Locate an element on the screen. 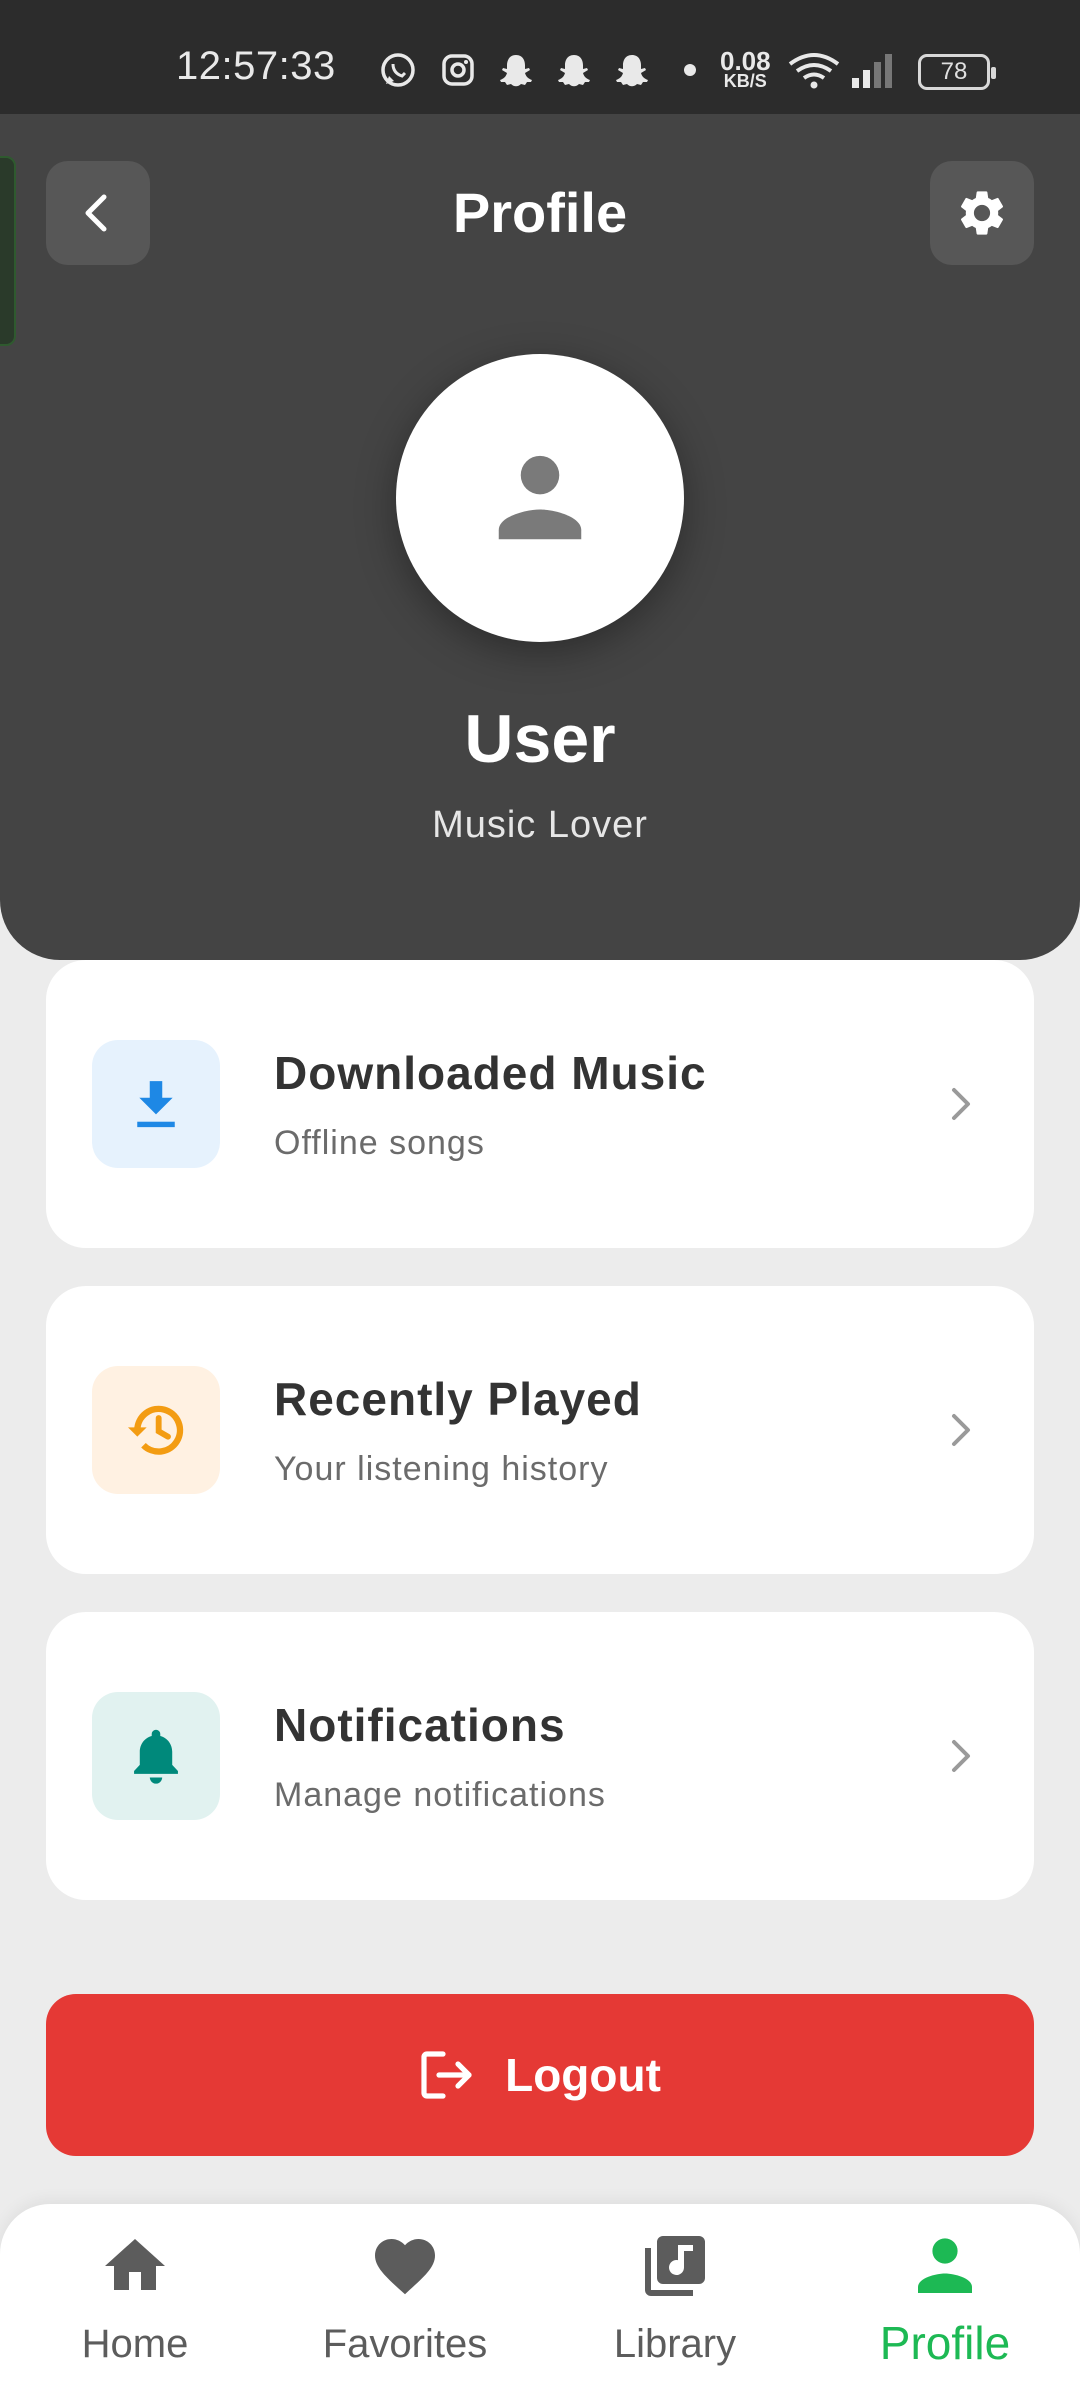 The height and width of the screenshot is (2400, 1080). download-icon-badge is located at coordinates (156, 1104).